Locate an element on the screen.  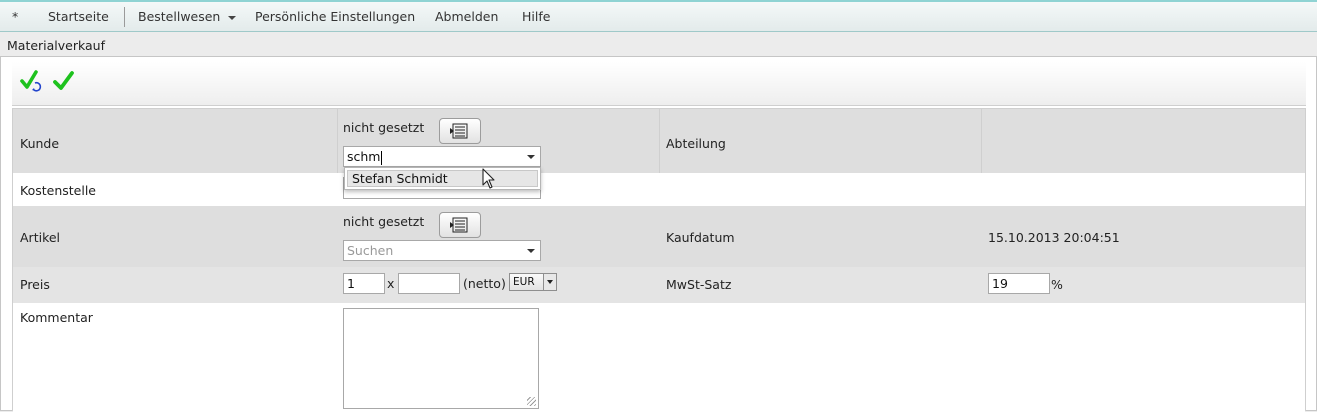
price-input is located at coordinates (429, 283).